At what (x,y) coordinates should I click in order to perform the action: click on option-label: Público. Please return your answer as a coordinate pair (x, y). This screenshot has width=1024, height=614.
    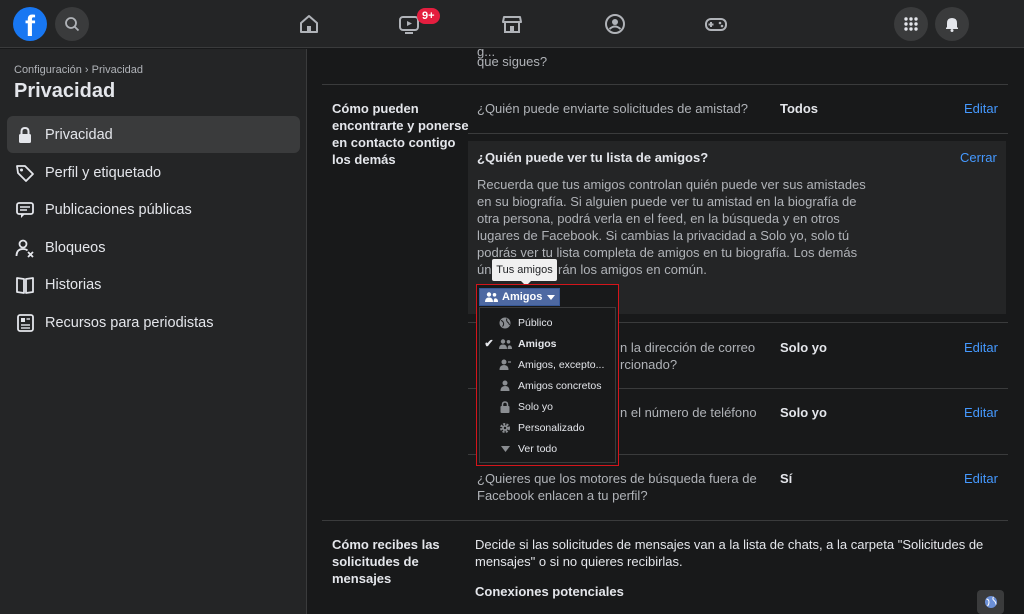
    Looking at the image, I should click on (535, 322).